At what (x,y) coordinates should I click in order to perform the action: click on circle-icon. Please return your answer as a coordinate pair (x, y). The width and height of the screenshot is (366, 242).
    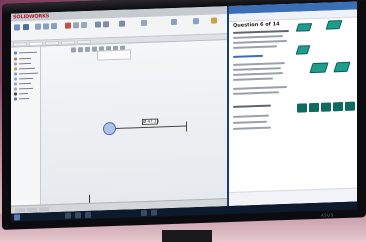
    Looking at the image, I should click on (54, 26).